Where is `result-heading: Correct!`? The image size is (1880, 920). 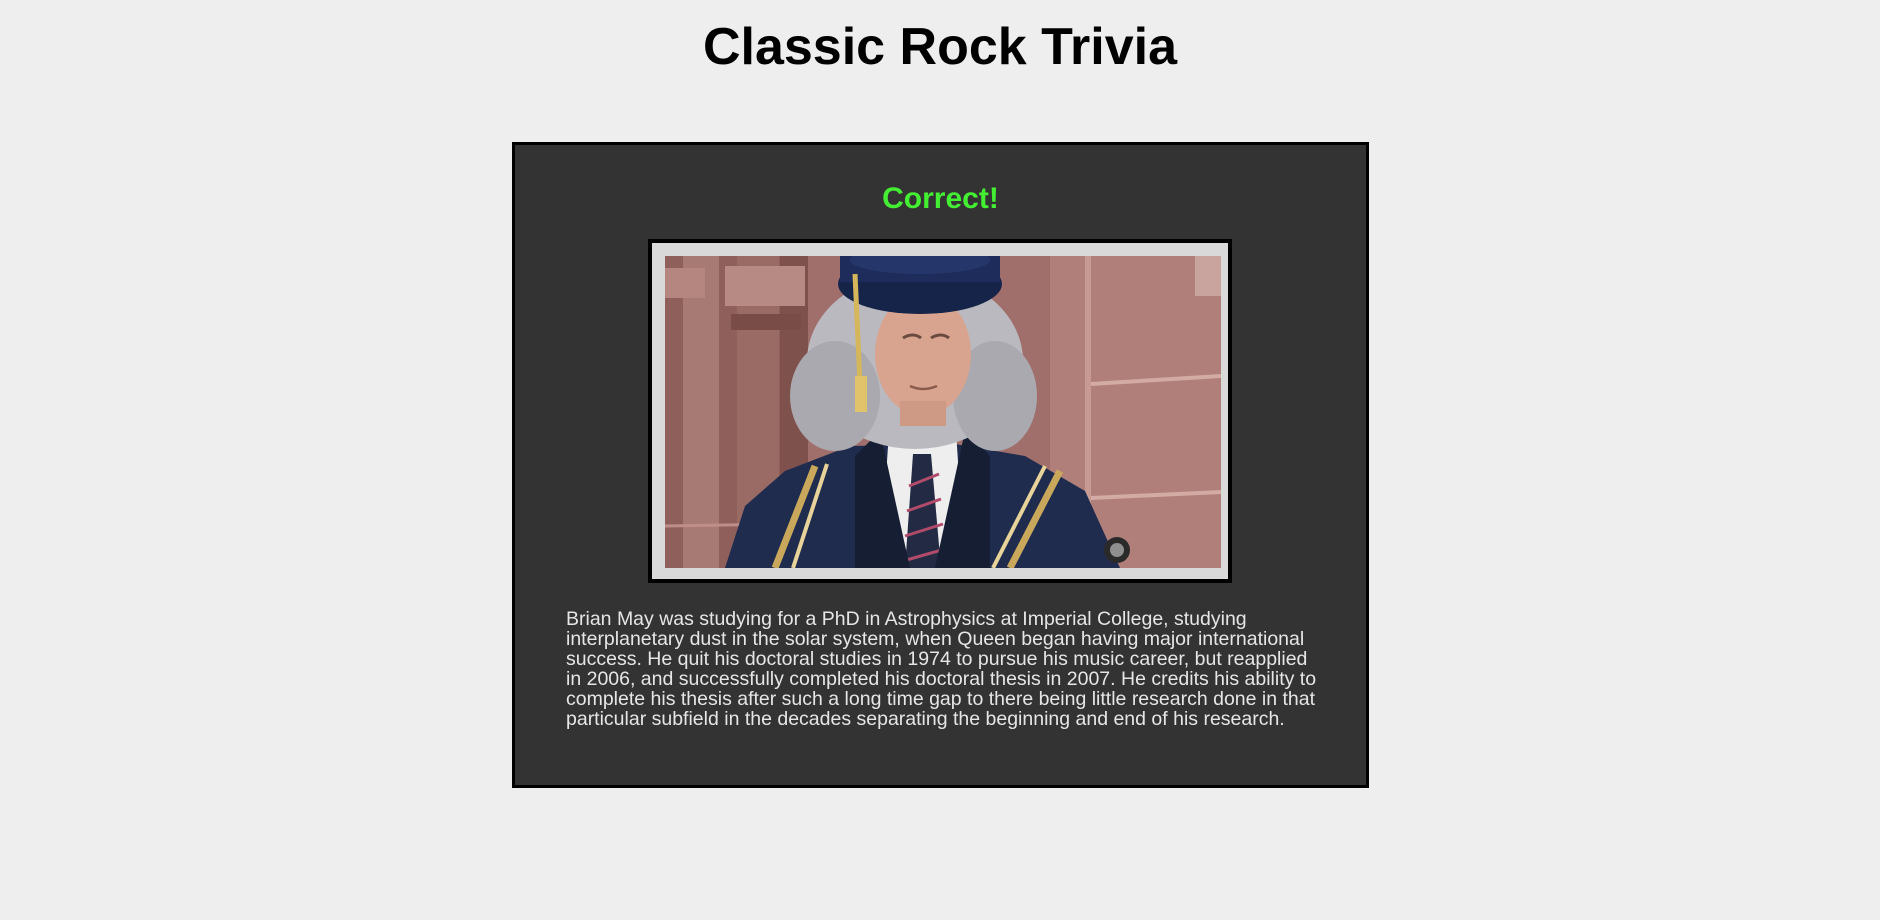
result-heading: Correct! is located at coordinates (940, 198).